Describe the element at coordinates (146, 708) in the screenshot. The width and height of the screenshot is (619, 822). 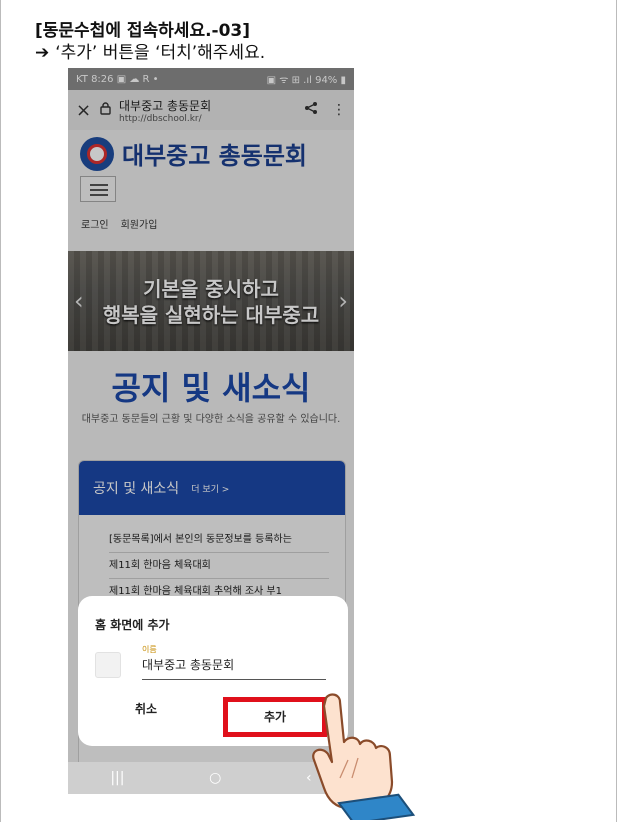
I see `cancel-button: 취소` at that location.